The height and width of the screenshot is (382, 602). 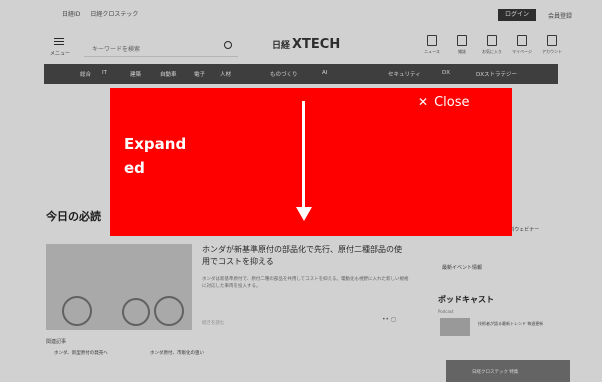 I want to click on close-label: Close, so click(x=452, y=102).